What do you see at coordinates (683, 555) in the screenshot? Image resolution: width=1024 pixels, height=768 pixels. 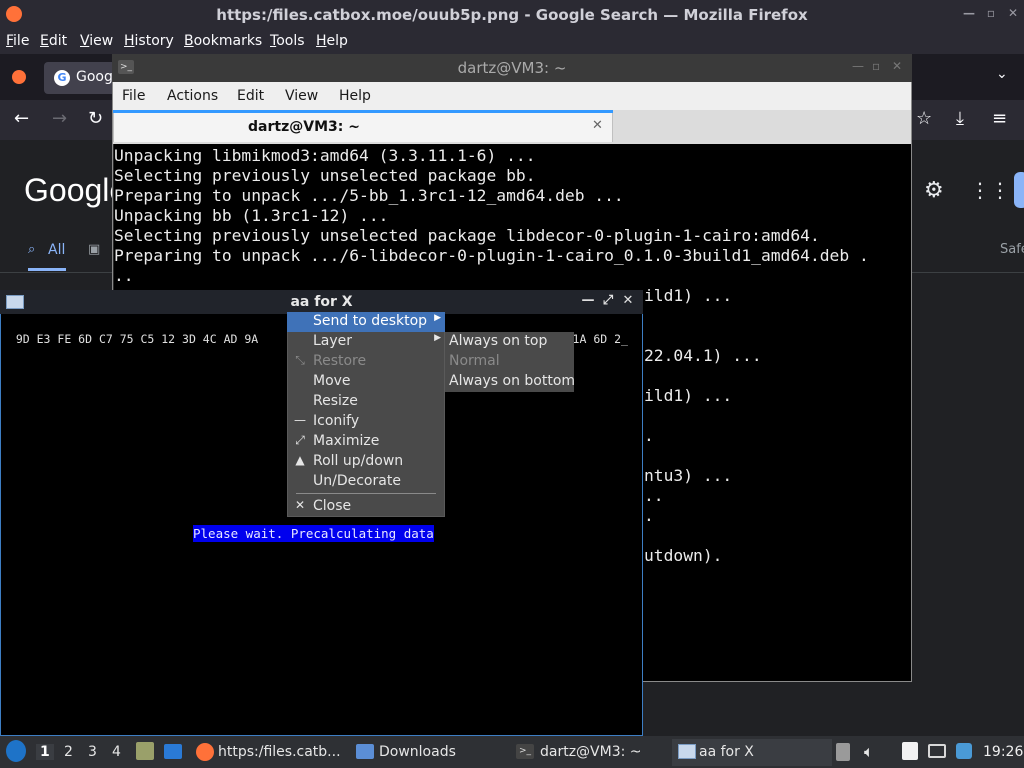 I see `terminal-line-partial: utdown).` at bounding box center [683, 555].